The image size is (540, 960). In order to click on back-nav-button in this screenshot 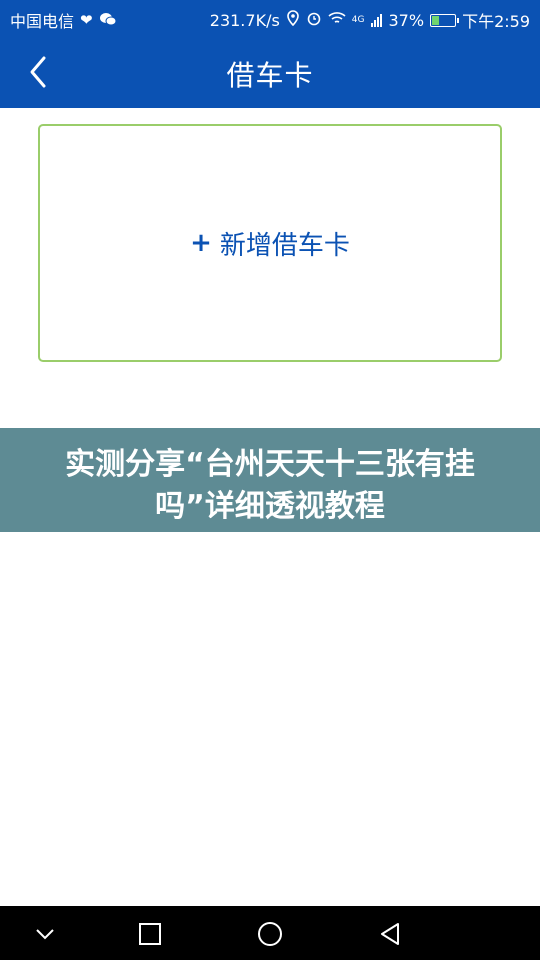, I will do `click(390, 934)`.